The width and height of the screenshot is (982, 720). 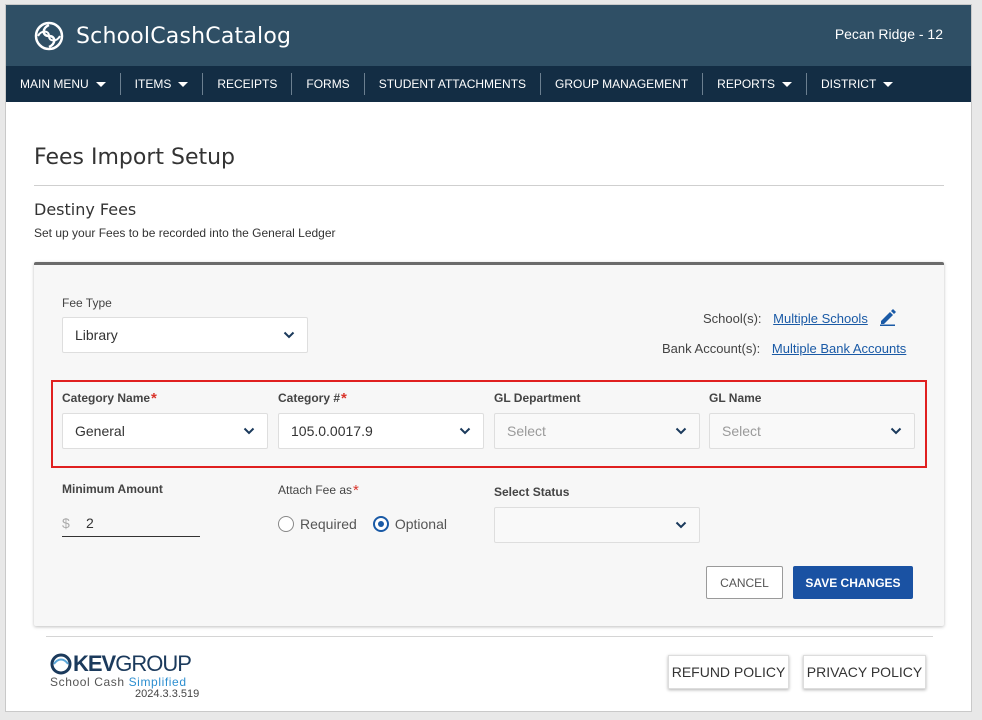 I want to click on kevgroup-logo: KEV GROUP School Cash Simplified, so click(x=121, y=670).